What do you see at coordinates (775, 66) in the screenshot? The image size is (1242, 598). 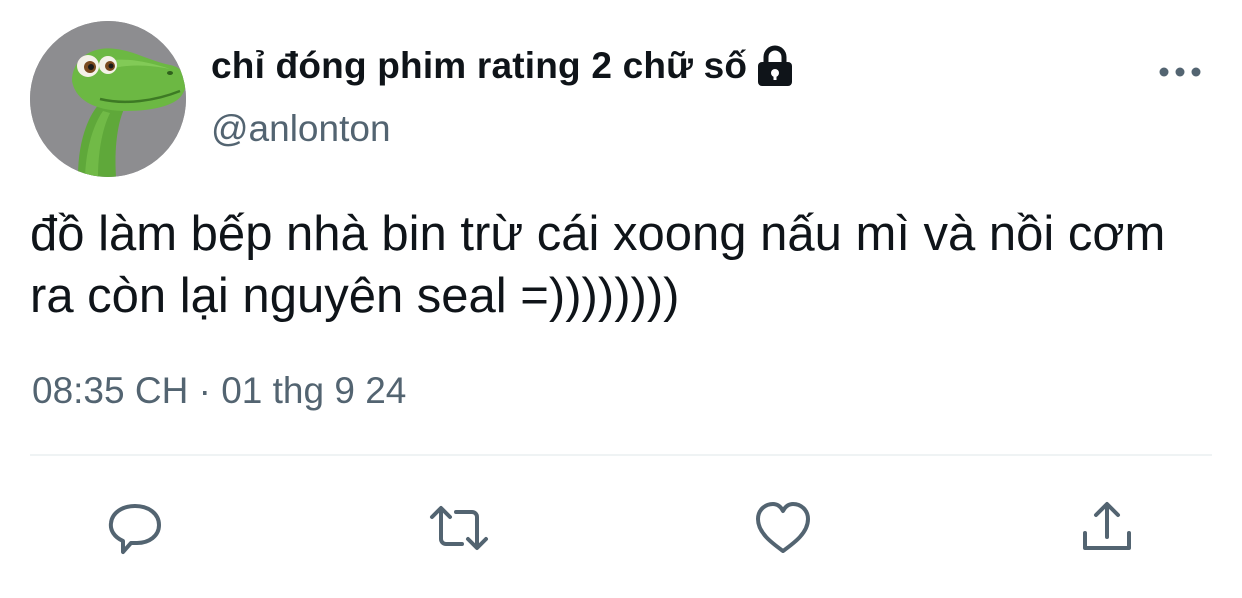 I see `lock-icon` at bounding box center [775, 66].